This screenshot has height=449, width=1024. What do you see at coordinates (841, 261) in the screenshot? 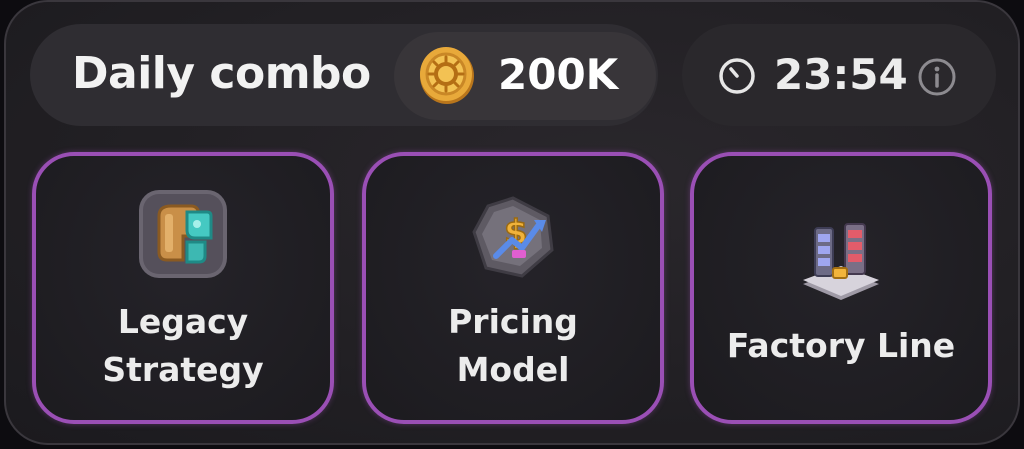
I see `factory-line-icon` at bounding box center [841, 261].